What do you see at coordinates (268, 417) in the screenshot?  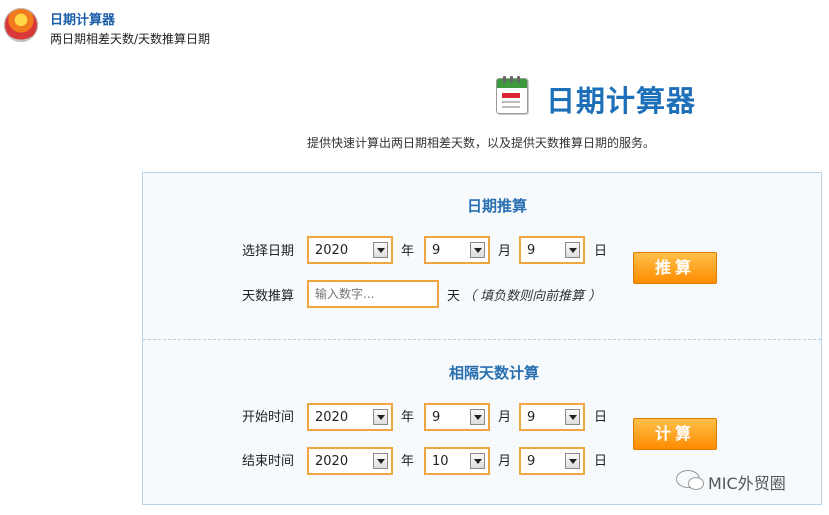 I see `start-time-label: 开始时间` at bounding box center [268, 417].